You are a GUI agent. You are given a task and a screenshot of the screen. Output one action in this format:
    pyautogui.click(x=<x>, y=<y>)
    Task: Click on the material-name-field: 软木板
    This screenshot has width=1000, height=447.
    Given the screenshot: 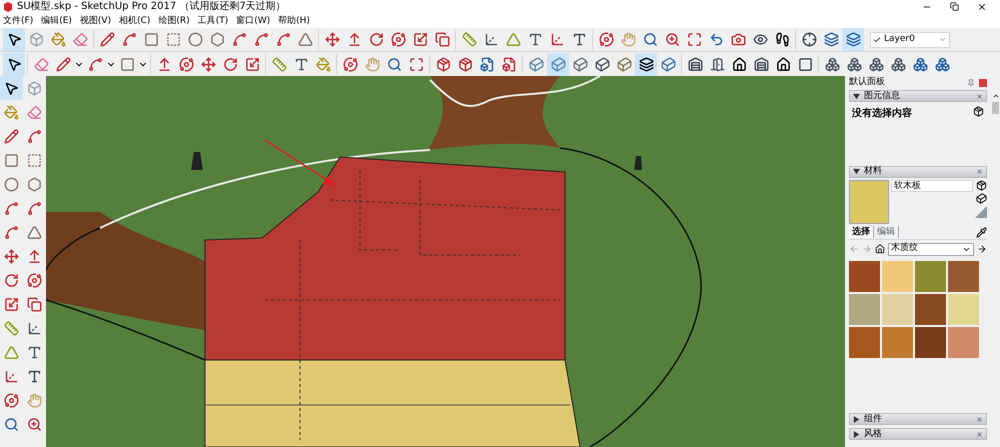 What is the action you would take?
    pyautogui.click(x=932, y=186)
    